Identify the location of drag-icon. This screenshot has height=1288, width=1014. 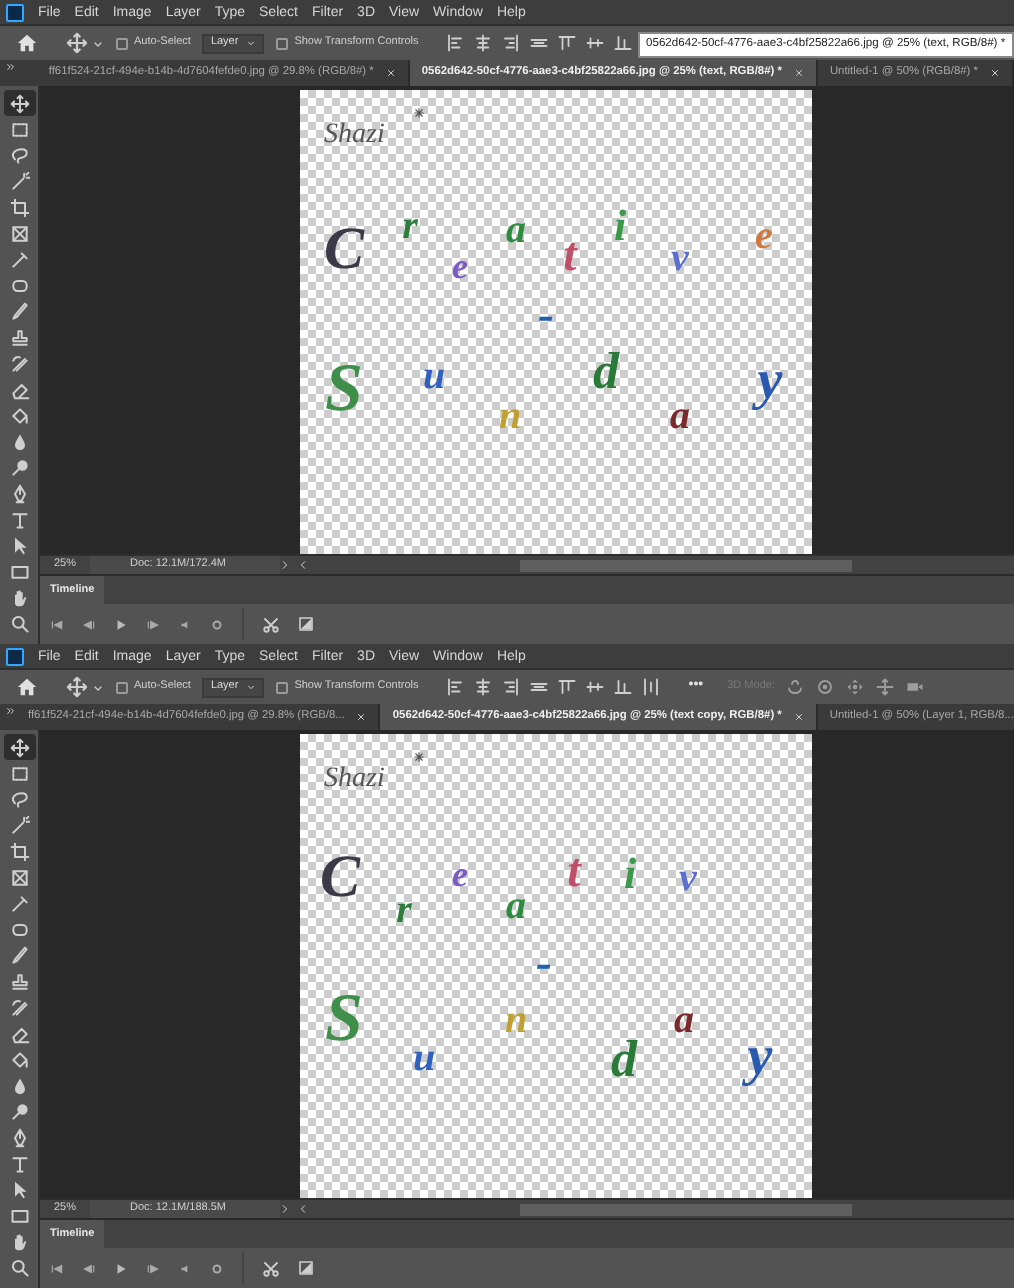
(855, 687).